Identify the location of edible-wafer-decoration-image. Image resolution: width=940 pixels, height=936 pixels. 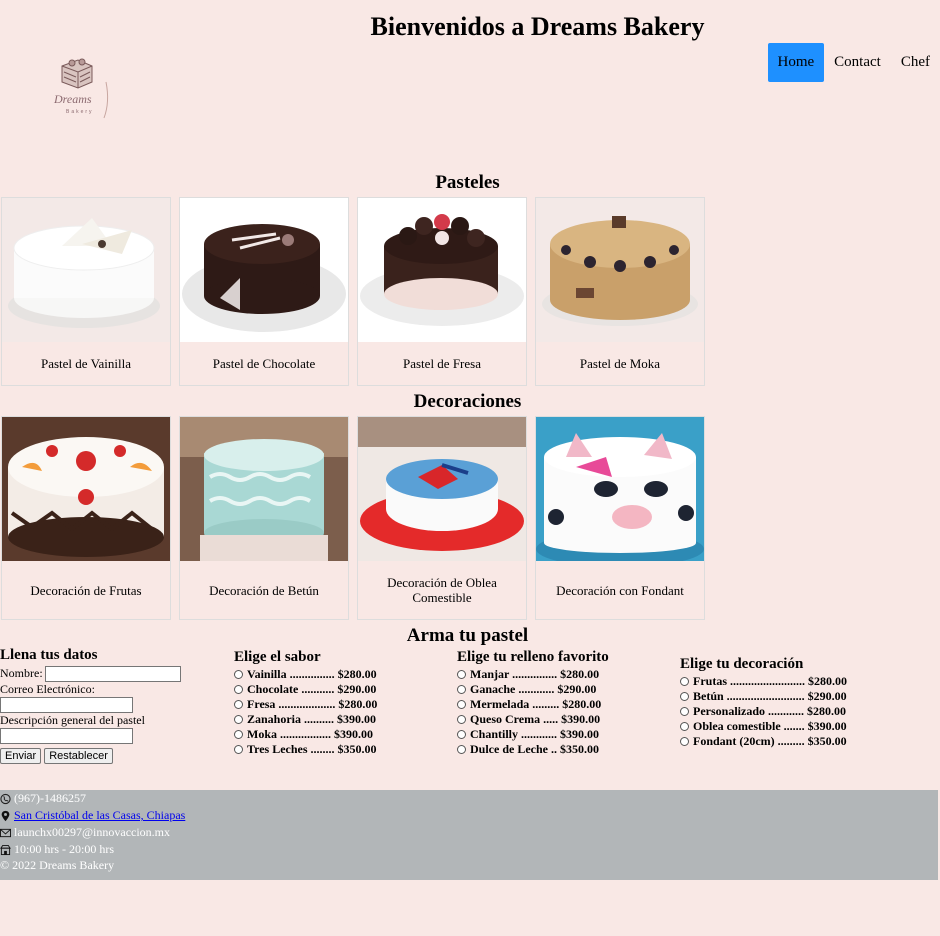
(442, 489).